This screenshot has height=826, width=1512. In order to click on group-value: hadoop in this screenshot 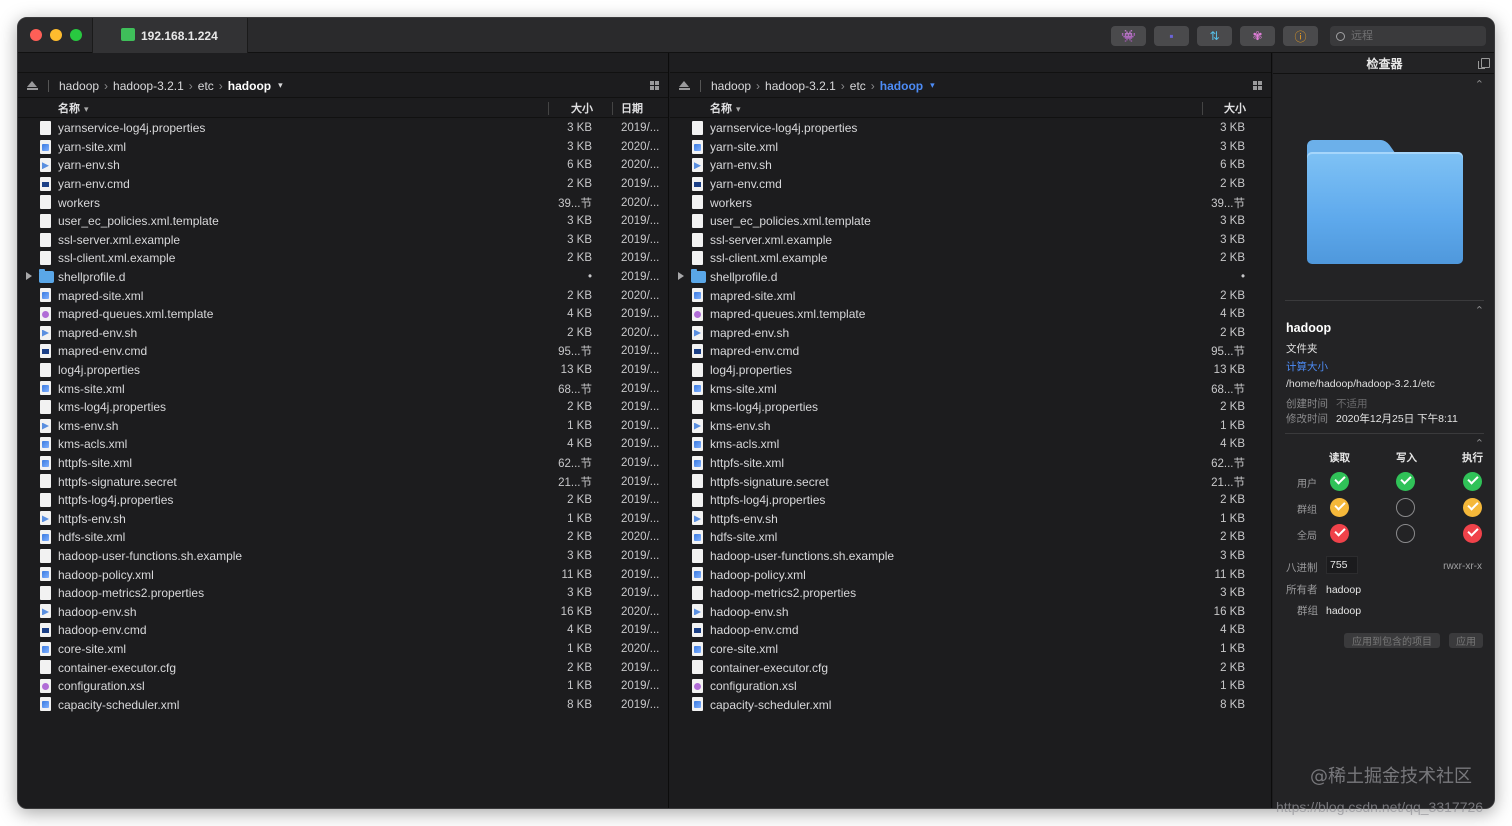, I will do `click(1343, 611)`.